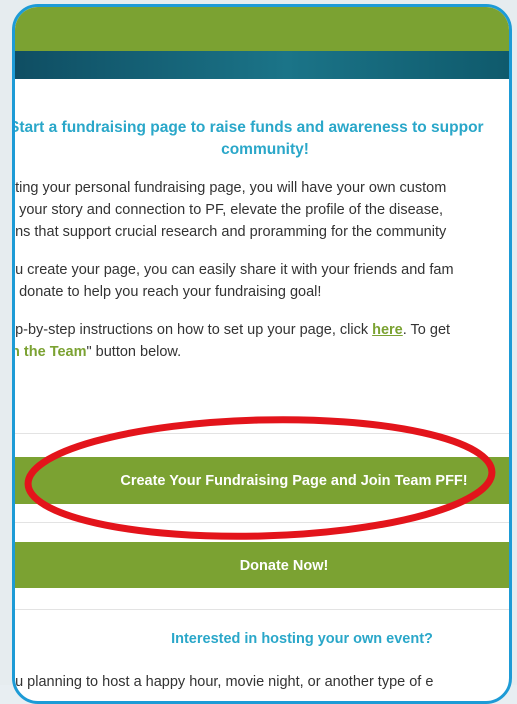 This screenshot has height=704, width=517. I want to click on donate-now-button: Donate Now!, so click(262, 565).